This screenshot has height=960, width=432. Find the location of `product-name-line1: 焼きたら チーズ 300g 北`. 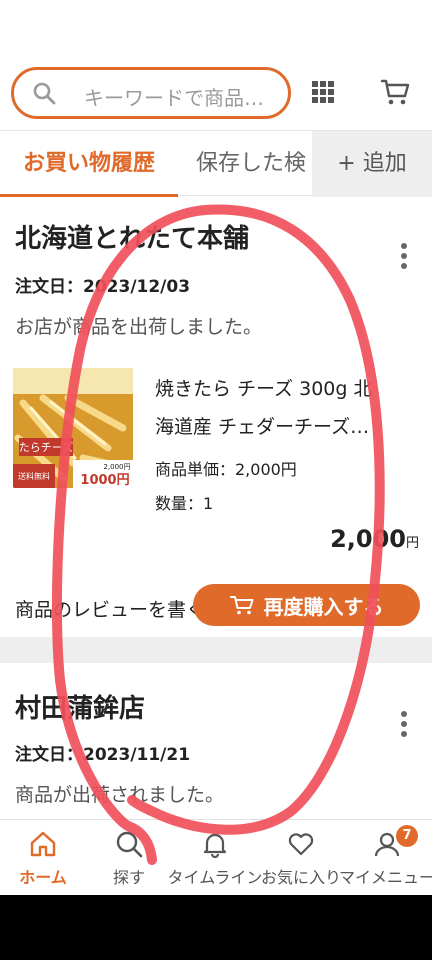

product-name-line1: 焼きたら チーズ 300g 北 is located at coordinates (264, 389).